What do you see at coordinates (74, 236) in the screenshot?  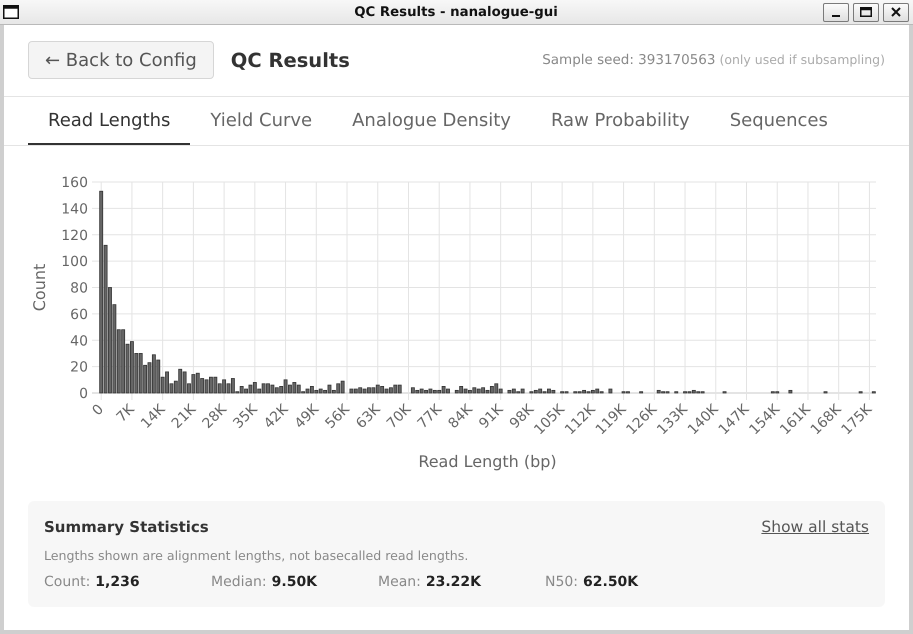 I see `axis-tick-label: 120` at bounding box center [74, 236].